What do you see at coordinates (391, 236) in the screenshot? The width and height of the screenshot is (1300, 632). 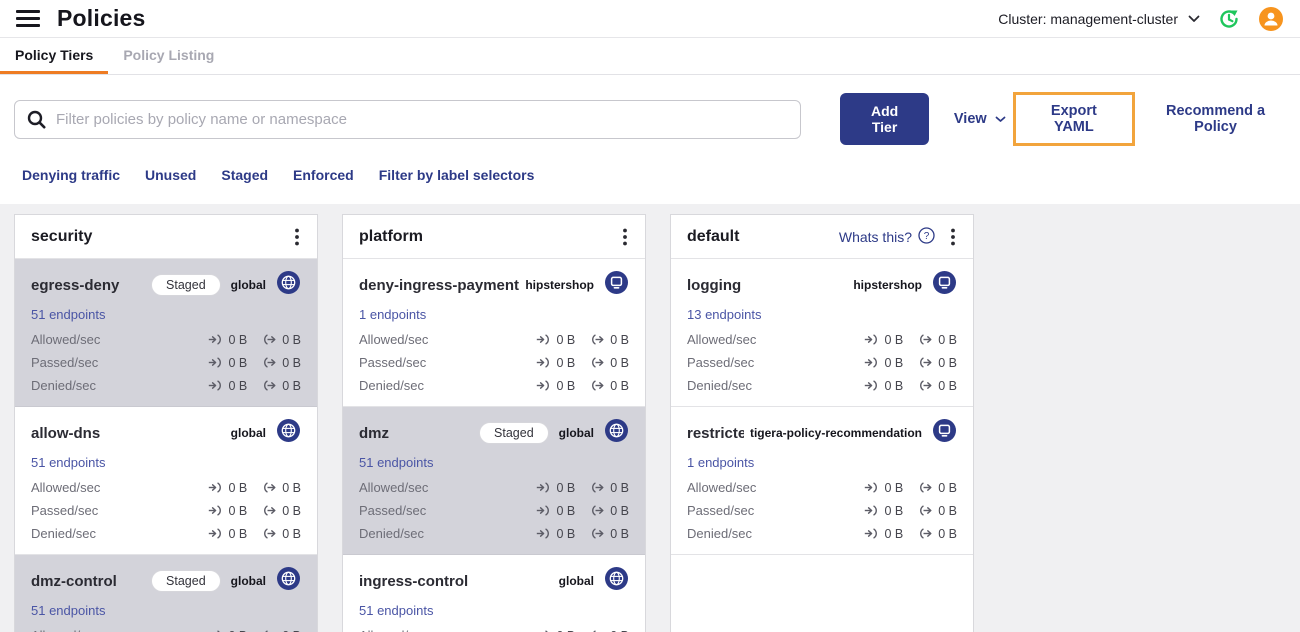 I see `tier-name: platform` at bounding box center [391, 236].